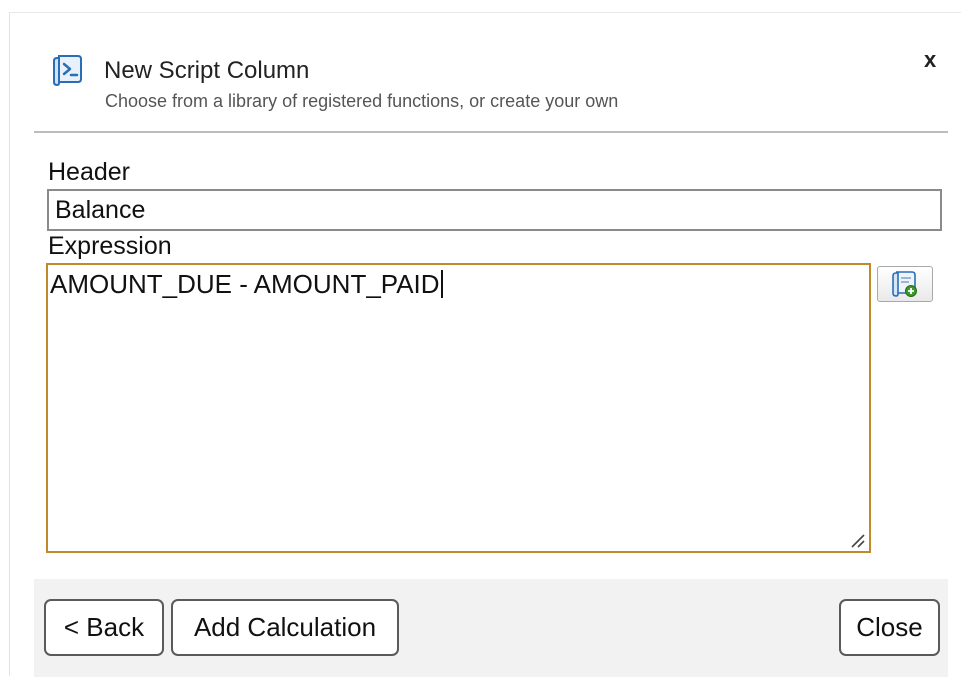  What do you see at coordinates (857, 540) in the screenshot?
I see `resize-grip-icon` at bounding box center [857, 540].